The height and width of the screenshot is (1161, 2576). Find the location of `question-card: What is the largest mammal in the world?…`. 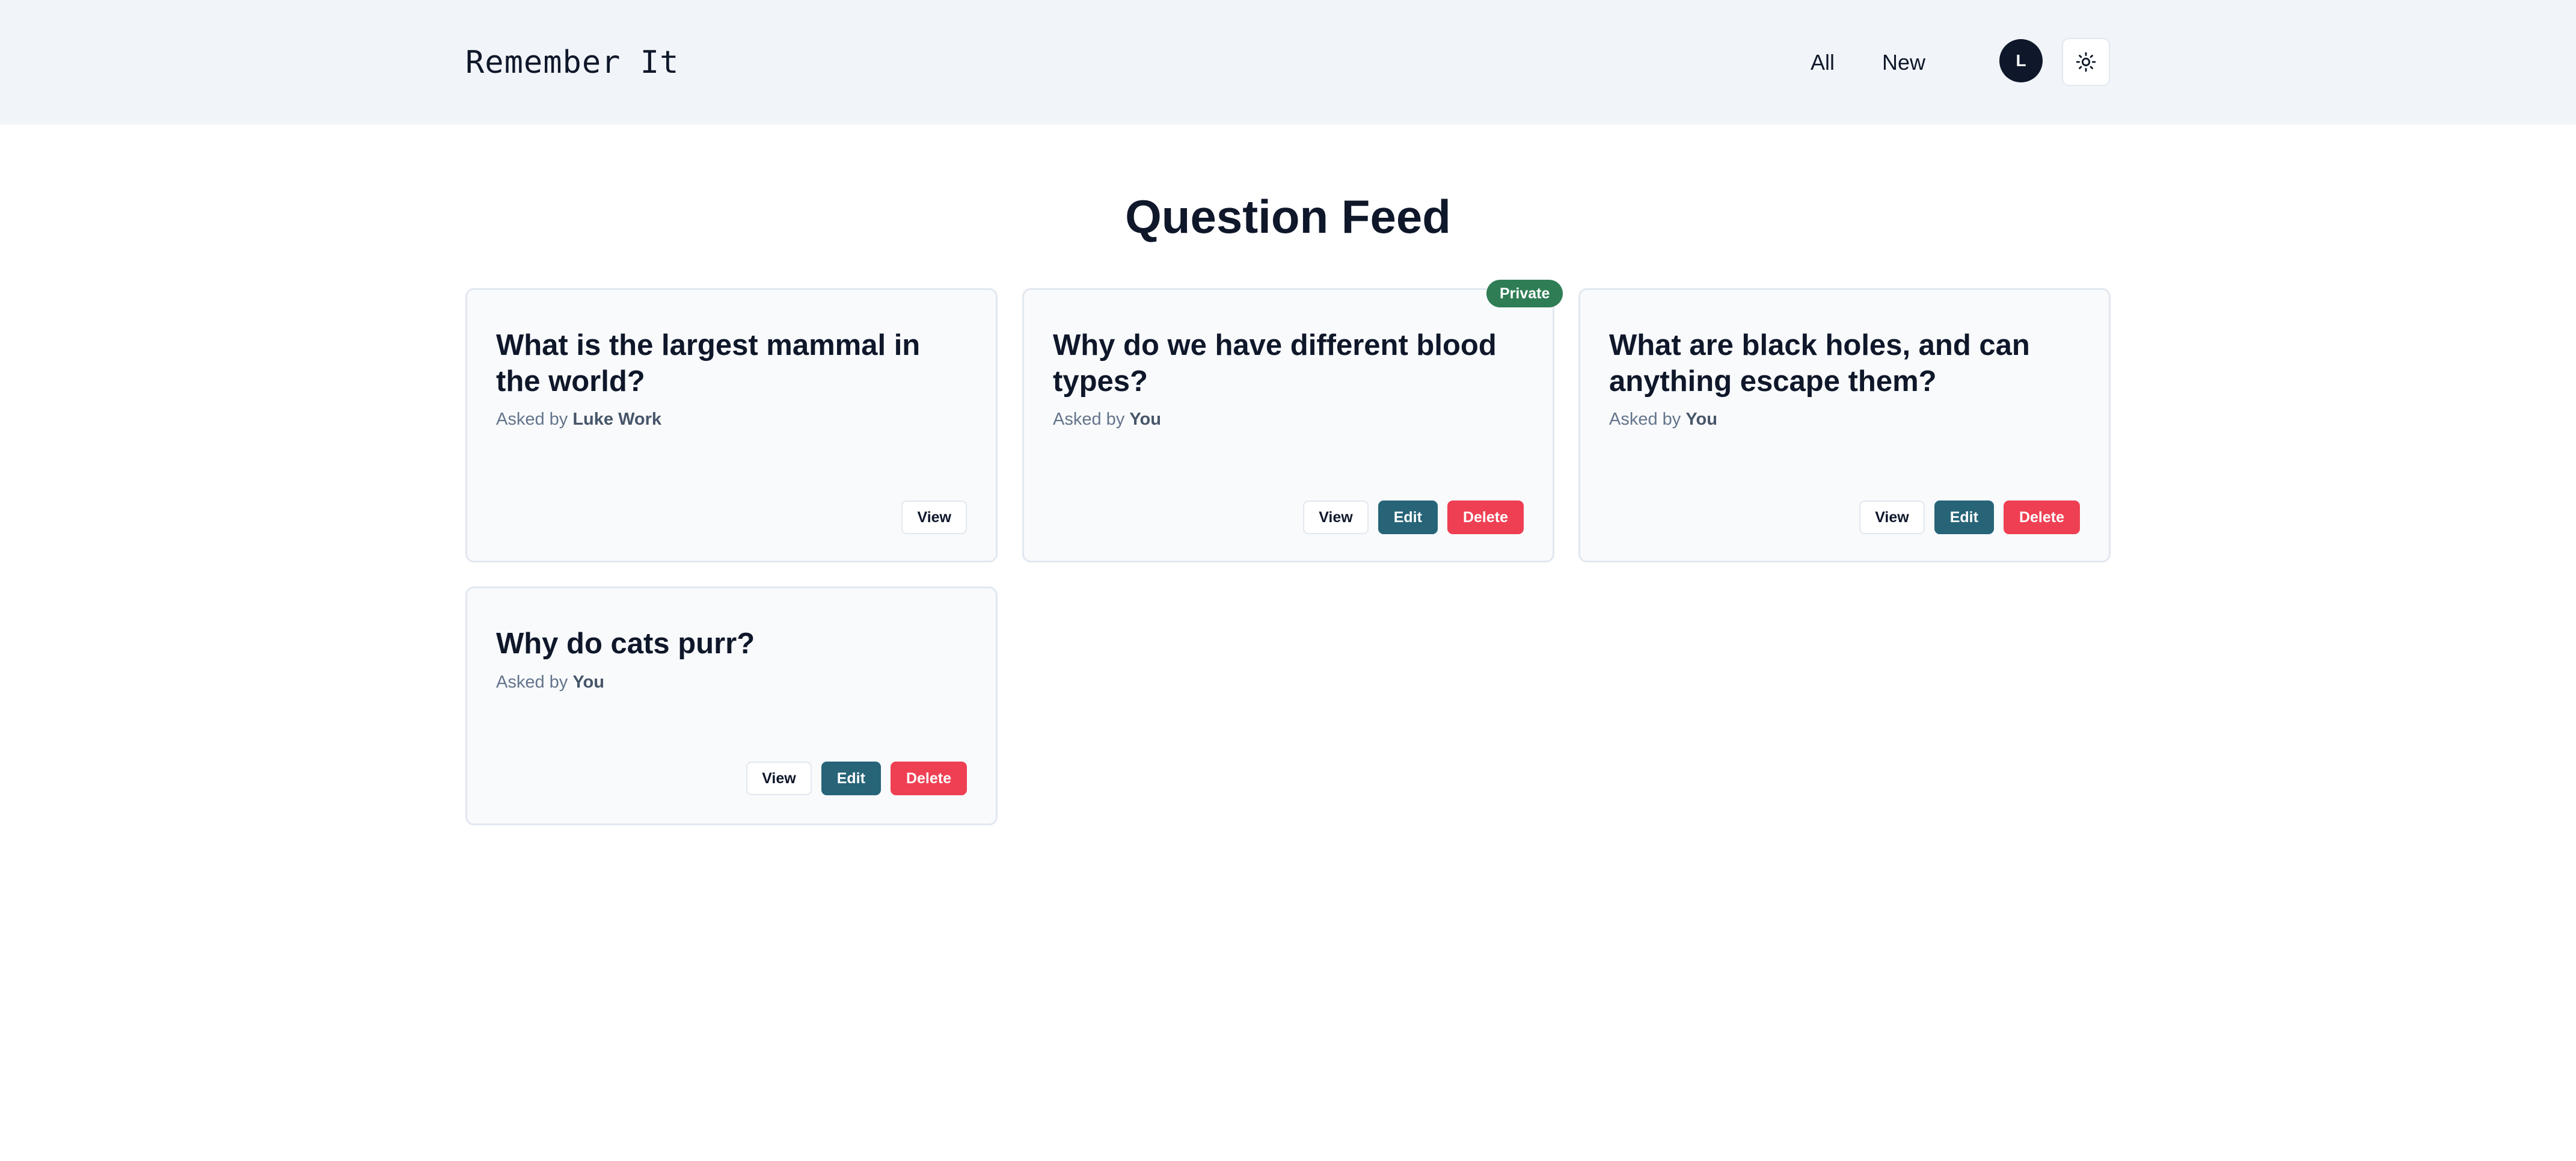

question-card: What is the largest mammal in the world?… is located at coordinates (731, 425).